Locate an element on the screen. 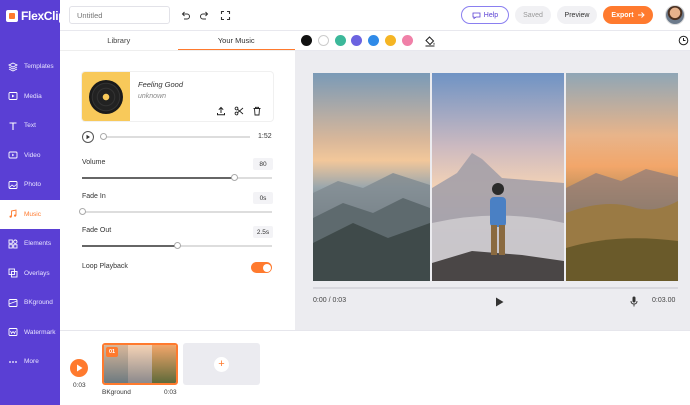 The image size is (690, 405). scene-photo-mountains is located at coordinates (371, 177).